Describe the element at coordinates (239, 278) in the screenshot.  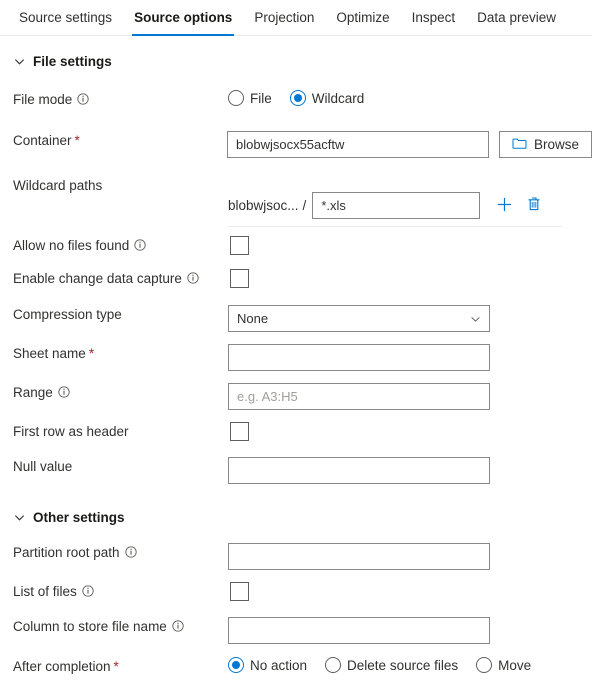
I see `enable-change-data-capture-checkbox` at that location.